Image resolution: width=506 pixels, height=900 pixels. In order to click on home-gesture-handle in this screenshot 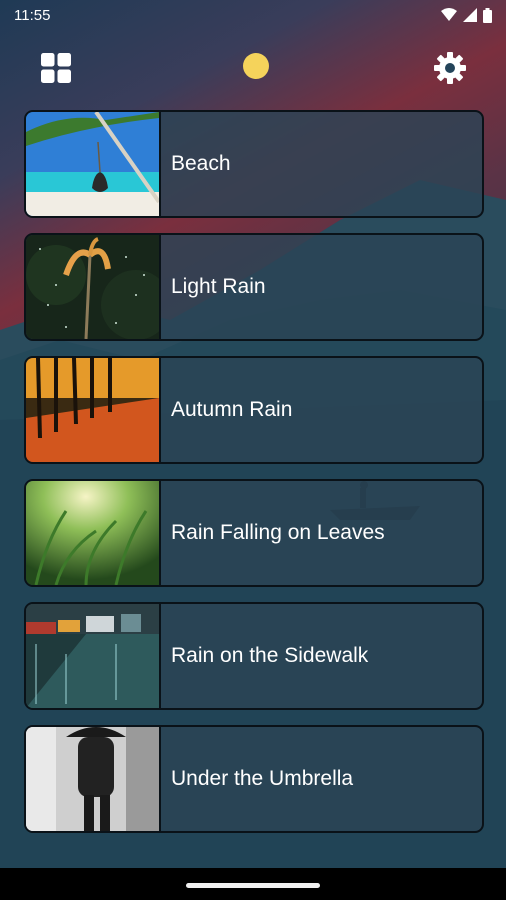, I will do `click(253, 885)`.